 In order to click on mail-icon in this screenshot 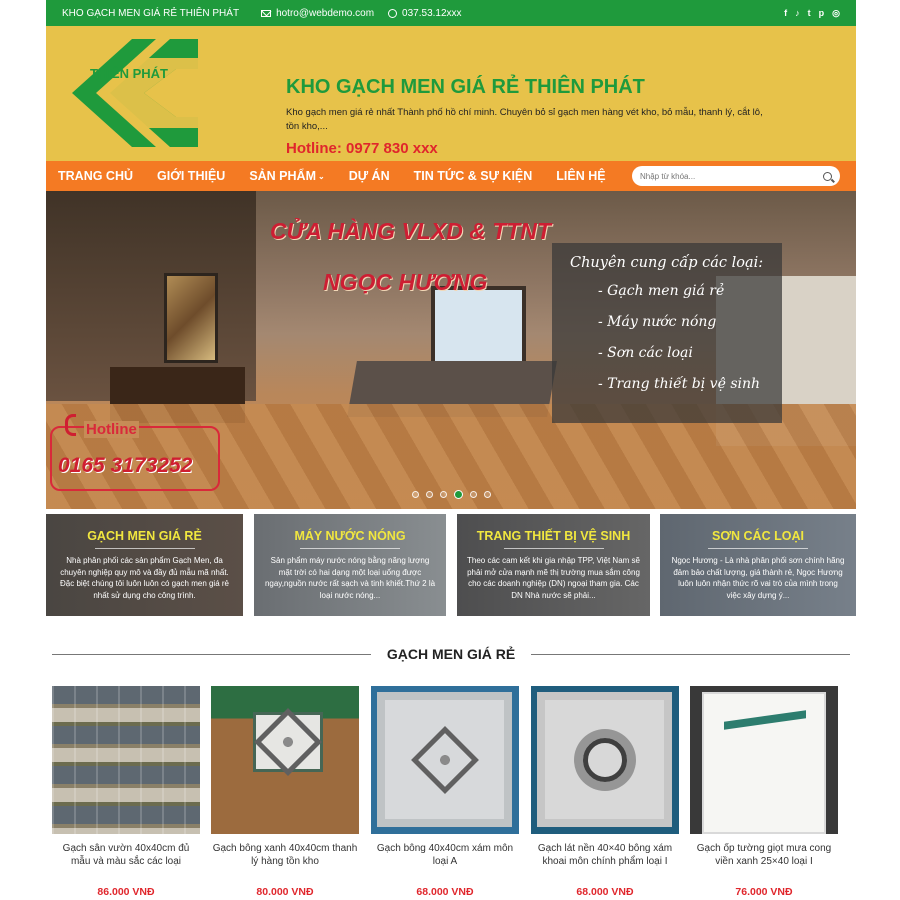, I will do `click(266, 13)`.